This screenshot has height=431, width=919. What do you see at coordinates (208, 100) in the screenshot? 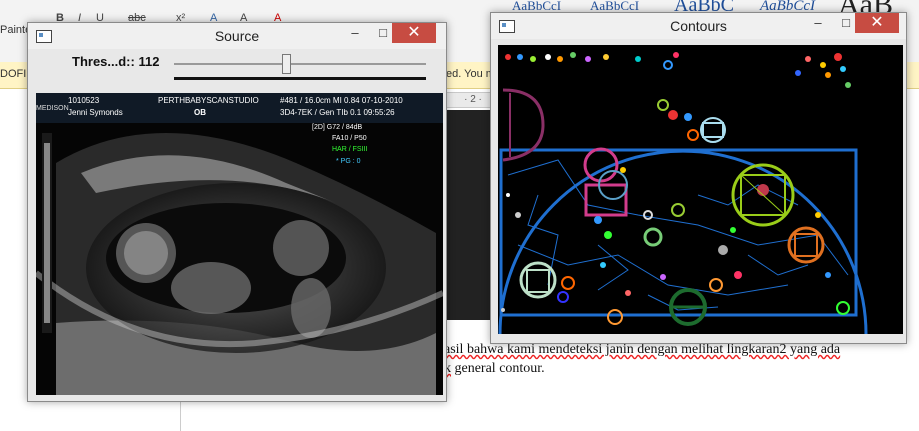
I see `scan-studio: PERTHBABYSCANSTUDIO` at bounding box center [208, 100].